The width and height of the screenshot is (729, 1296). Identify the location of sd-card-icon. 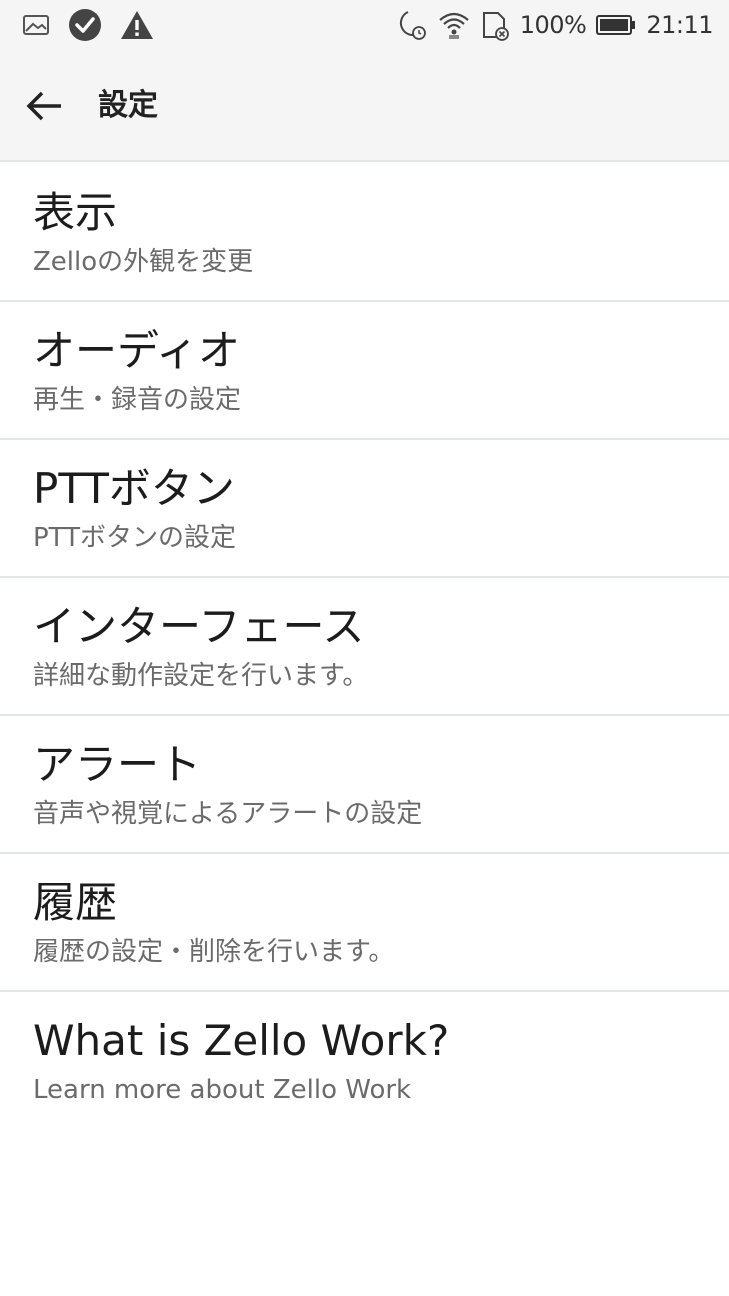
(495, 25).